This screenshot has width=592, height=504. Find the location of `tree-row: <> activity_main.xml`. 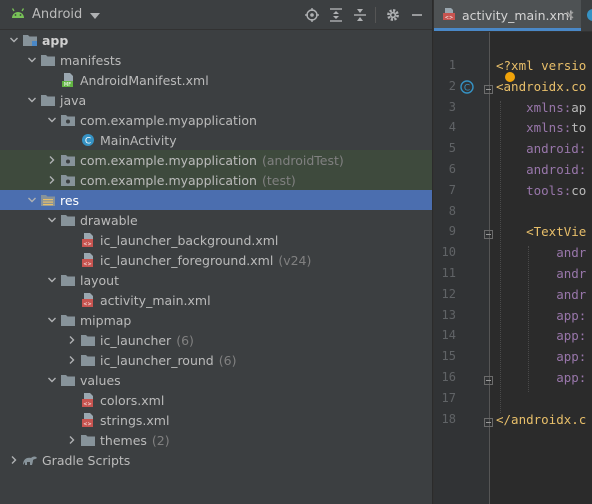

tree-row: <> activity_main.xml is located at coordinates (216, 300).